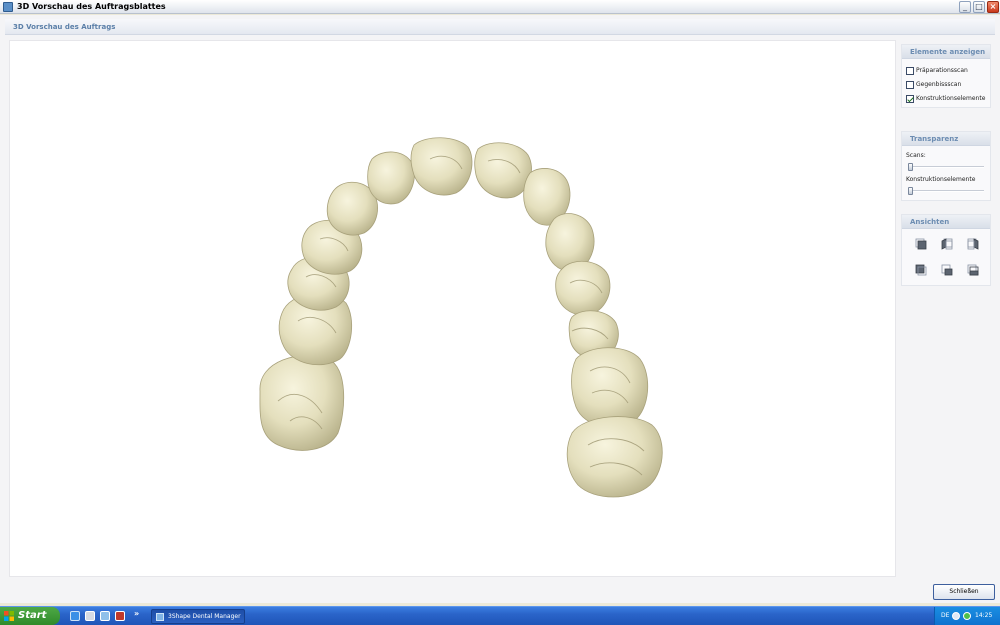 The image size is (1000, 625). I want to click on scans-slider-thumb, so click(910, 167).